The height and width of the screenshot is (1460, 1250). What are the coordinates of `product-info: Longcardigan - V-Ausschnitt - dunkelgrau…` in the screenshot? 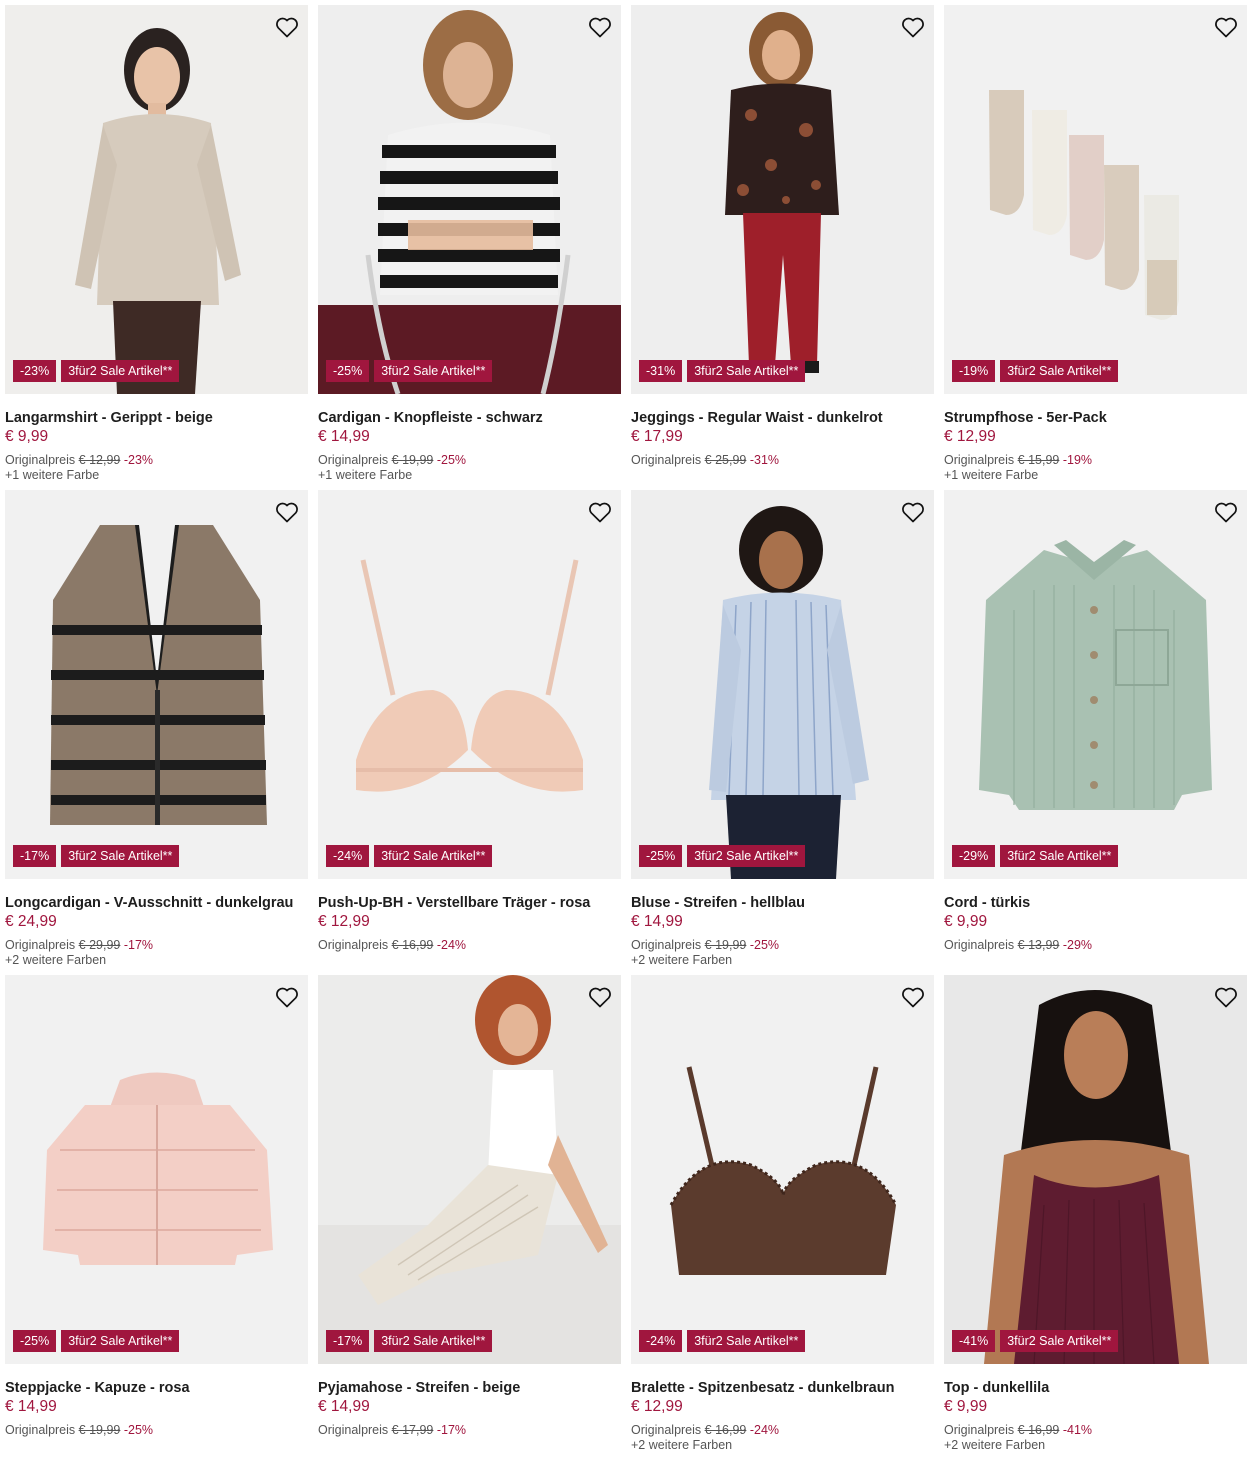 It's located at (156, 923).